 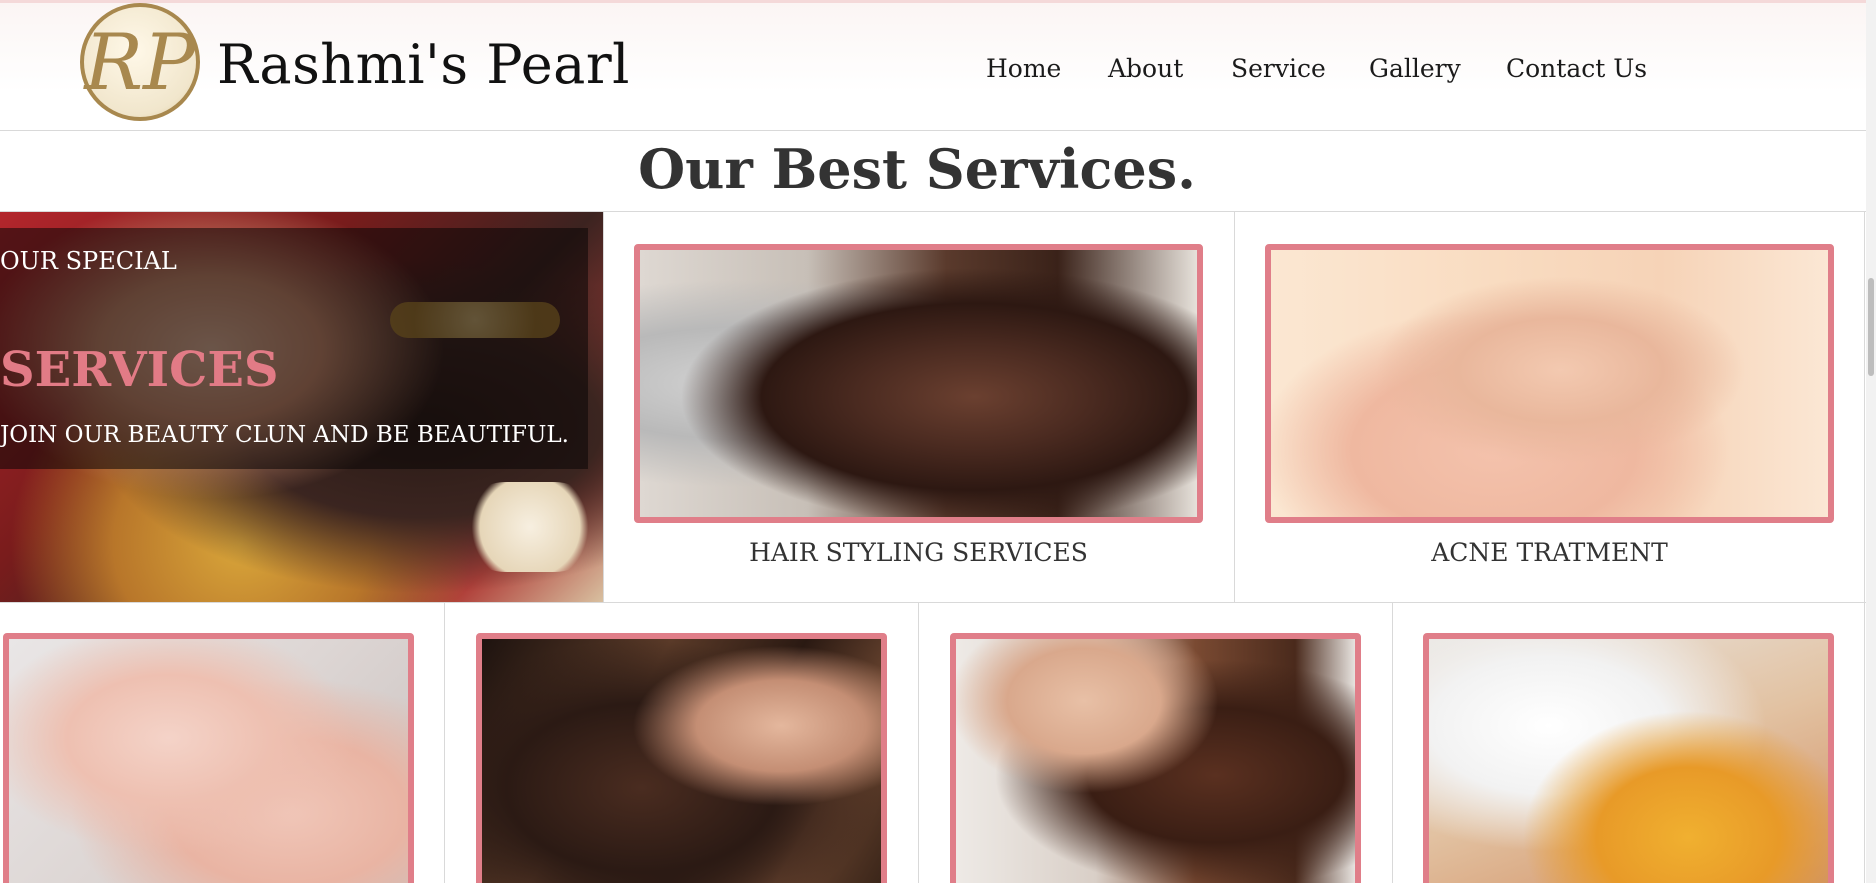 What do you see at coordinates (1060, 169) in the screenshot?
I see `section-title-rest: Services.` at bounding box center [1060, 169].